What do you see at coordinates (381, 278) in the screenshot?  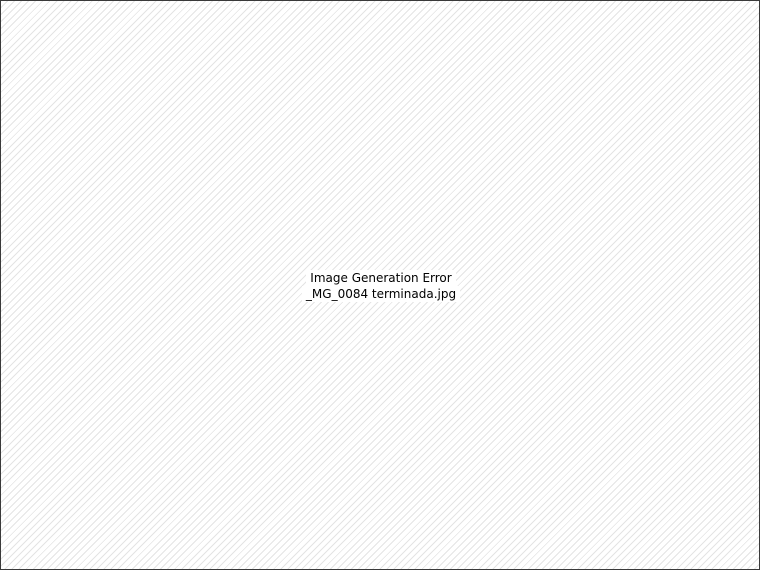 I see `error-title: Image Generation Error` at bounding box center [381, 278].